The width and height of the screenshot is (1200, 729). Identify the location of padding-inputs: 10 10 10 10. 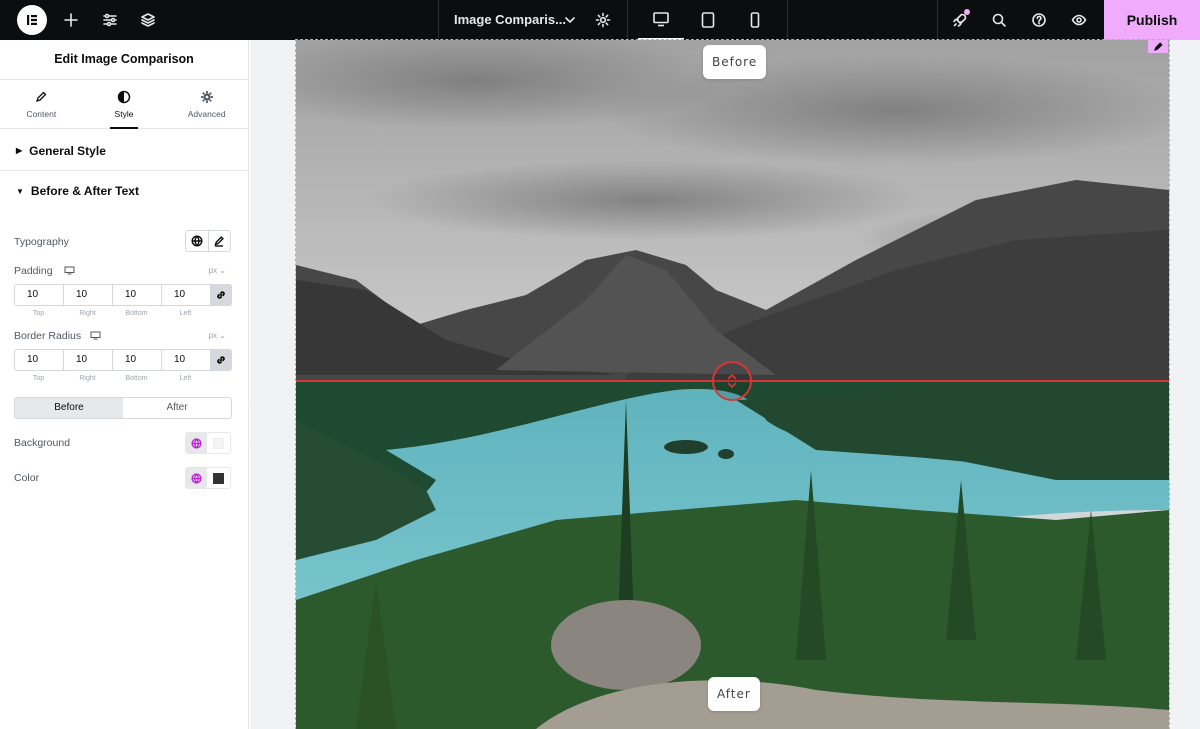
(123, 295).